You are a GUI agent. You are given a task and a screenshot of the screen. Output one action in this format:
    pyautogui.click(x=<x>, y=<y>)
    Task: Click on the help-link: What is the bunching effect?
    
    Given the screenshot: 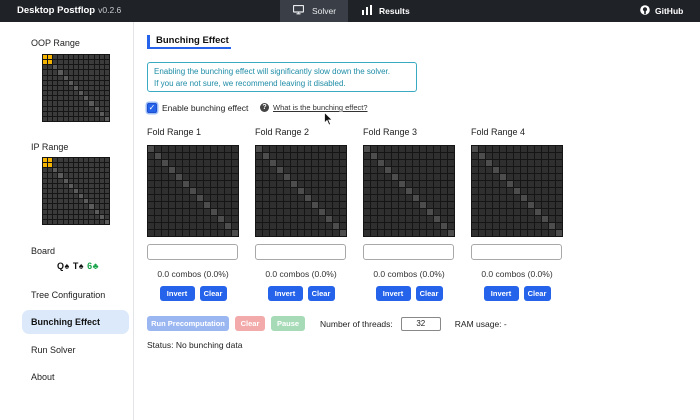 What is the action you would take?
    pyautogui.click(x=320, y=107)
    